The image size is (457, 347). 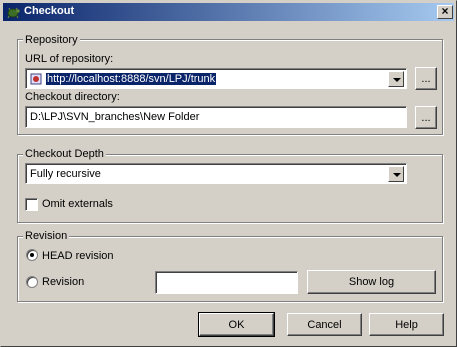 I want to click on revision-input, so click(x=226, y=282).